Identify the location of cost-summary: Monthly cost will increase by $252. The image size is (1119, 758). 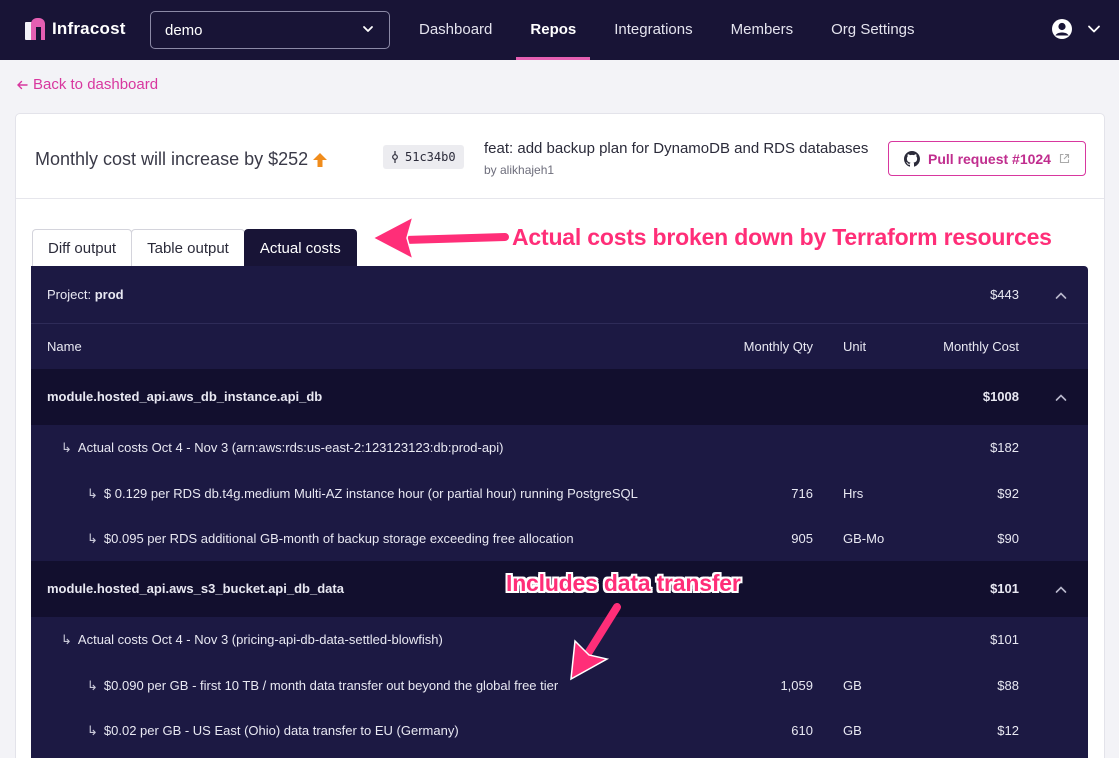
(181, 159).